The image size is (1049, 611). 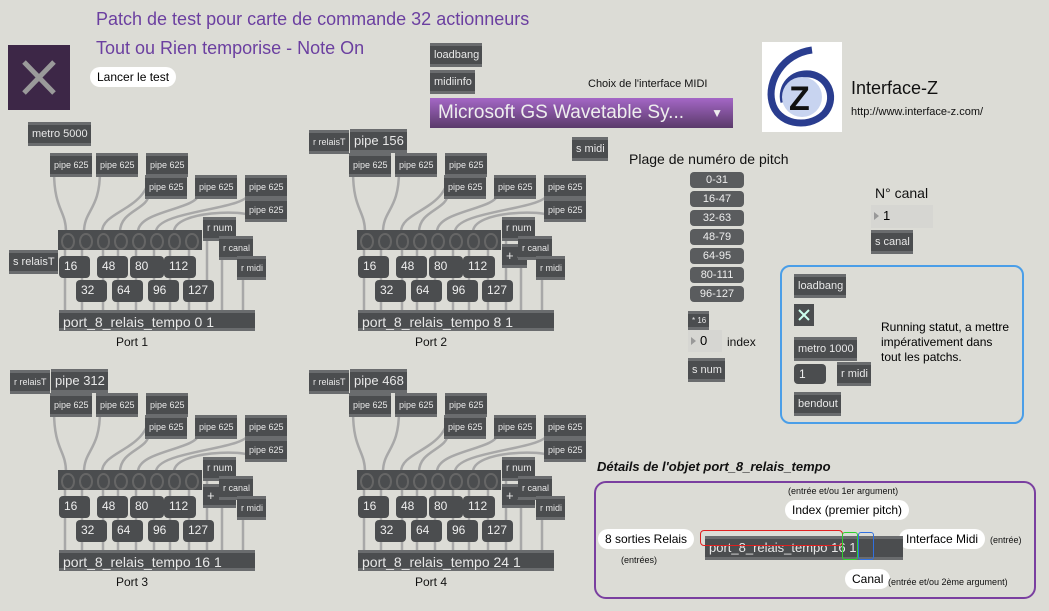 What do you see at coordinates (717, 180) in the screenshot?
I see `pitch-range-button: 0-31` at bounding box center [717, 180].